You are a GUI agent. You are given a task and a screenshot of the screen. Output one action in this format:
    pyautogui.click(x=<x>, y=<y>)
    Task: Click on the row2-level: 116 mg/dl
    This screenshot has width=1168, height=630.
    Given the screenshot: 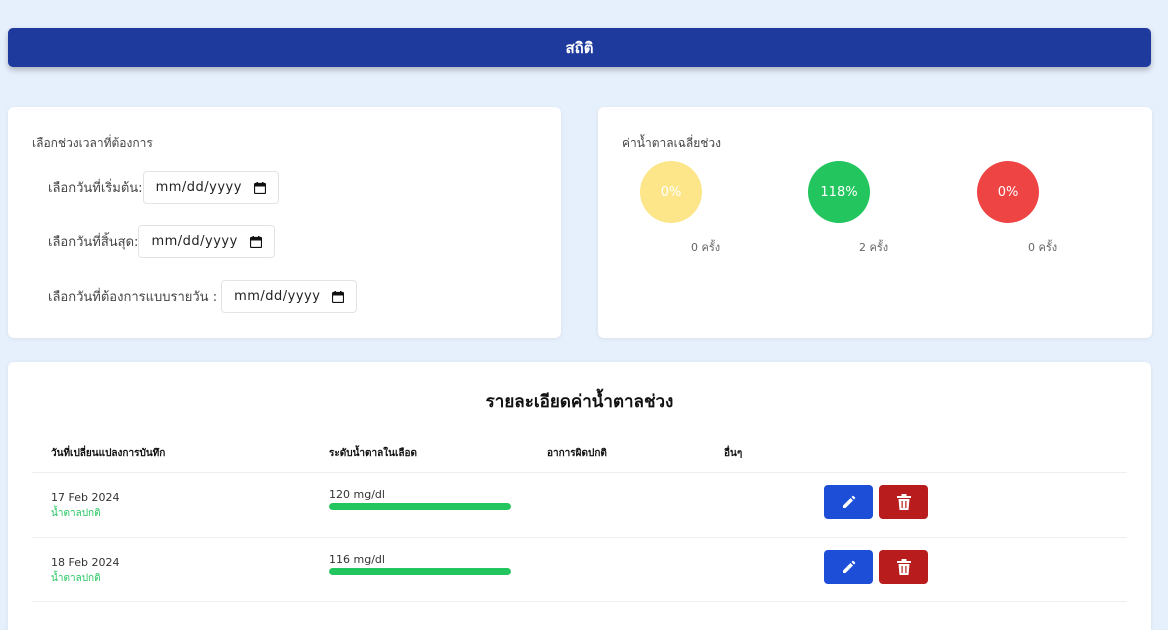 What is the action you would take?
    pyautogui.click(x=357, y=559)
    